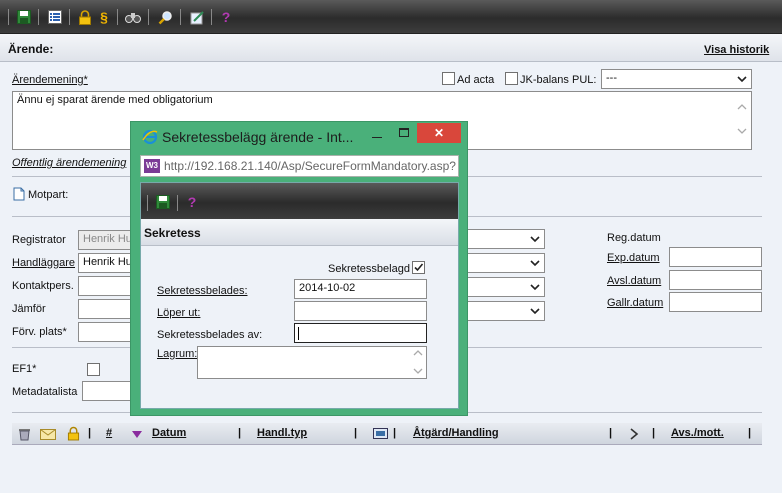 The width and height of the screenshot is (782, 493). Describe the element at coordinates (137, 434) in the screenshot. I see `sort-down-icon` at that location.